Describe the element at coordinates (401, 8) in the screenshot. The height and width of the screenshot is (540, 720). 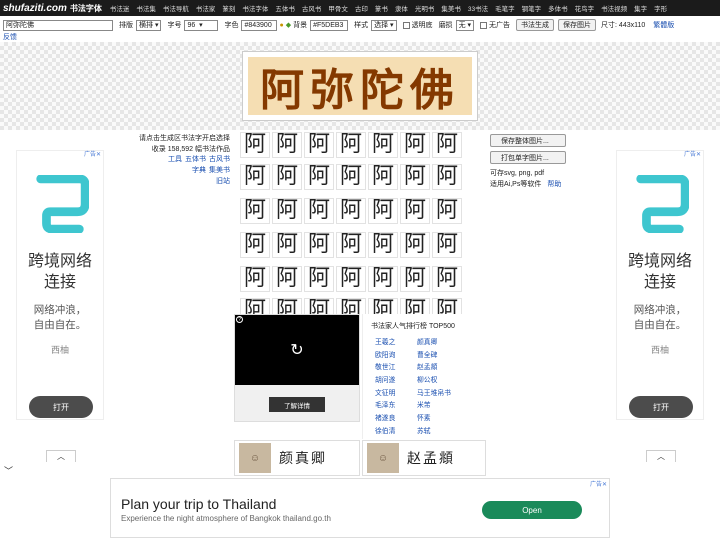
I see `nav-link: 隶体` at that location.